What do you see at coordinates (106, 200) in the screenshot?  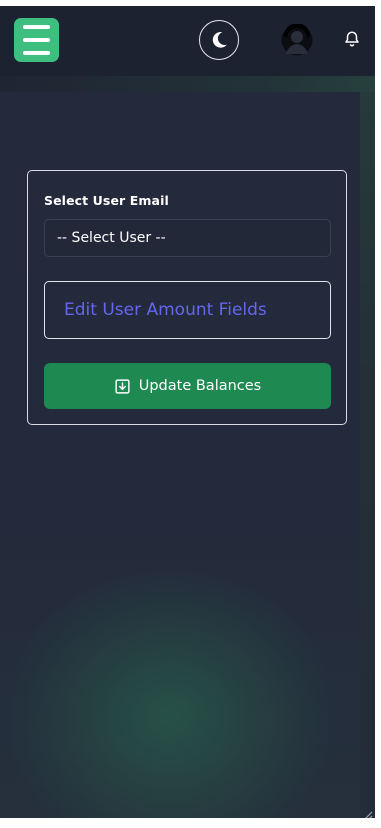 I see `select-user-email-label: Select User Email` at bounding box center [106, 200].